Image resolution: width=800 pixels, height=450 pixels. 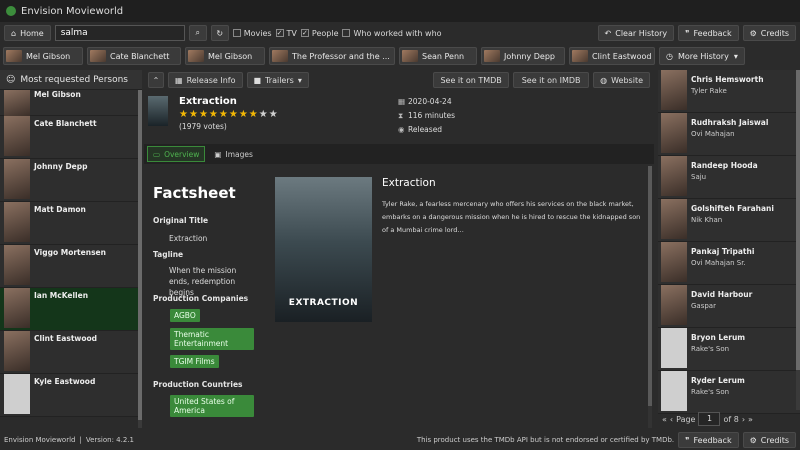 What do you see at coordinates (69, 266) in the screenshot?
I see `list-item: Viggo Mortensen` at bounding box center [69, 266].